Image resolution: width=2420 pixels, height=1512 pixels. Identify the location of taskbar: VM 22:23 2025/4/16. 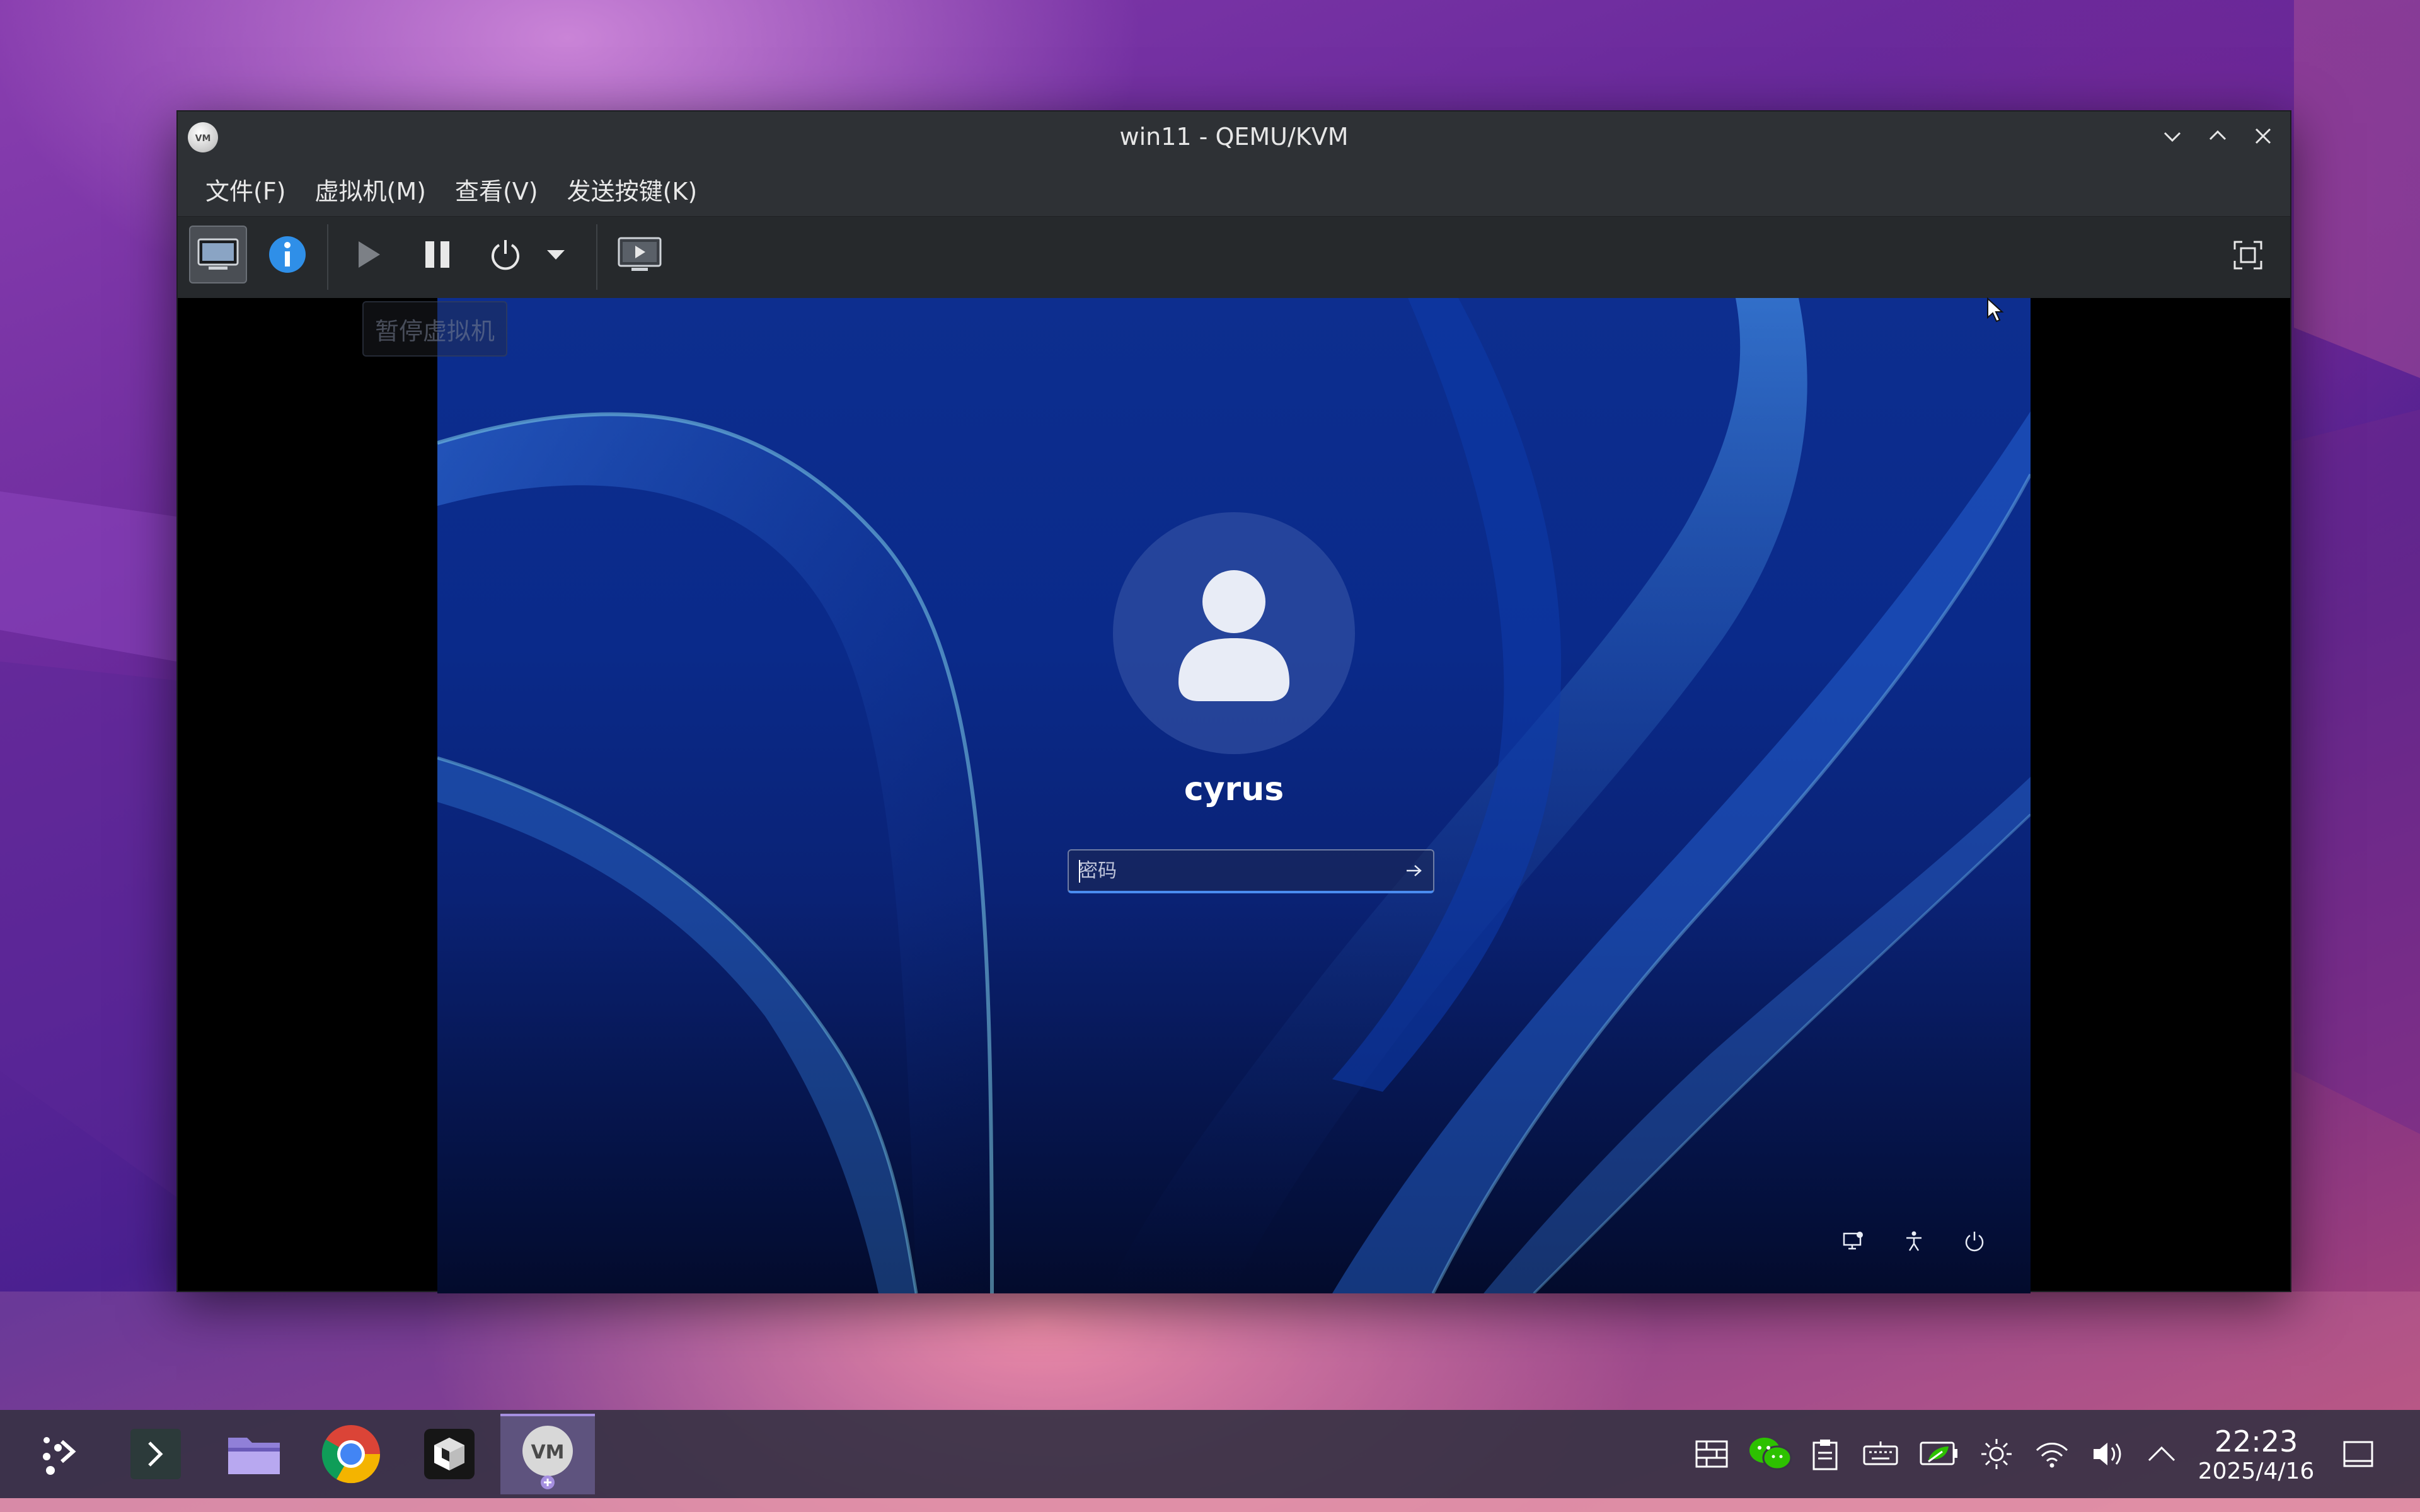
(1210, 1454).